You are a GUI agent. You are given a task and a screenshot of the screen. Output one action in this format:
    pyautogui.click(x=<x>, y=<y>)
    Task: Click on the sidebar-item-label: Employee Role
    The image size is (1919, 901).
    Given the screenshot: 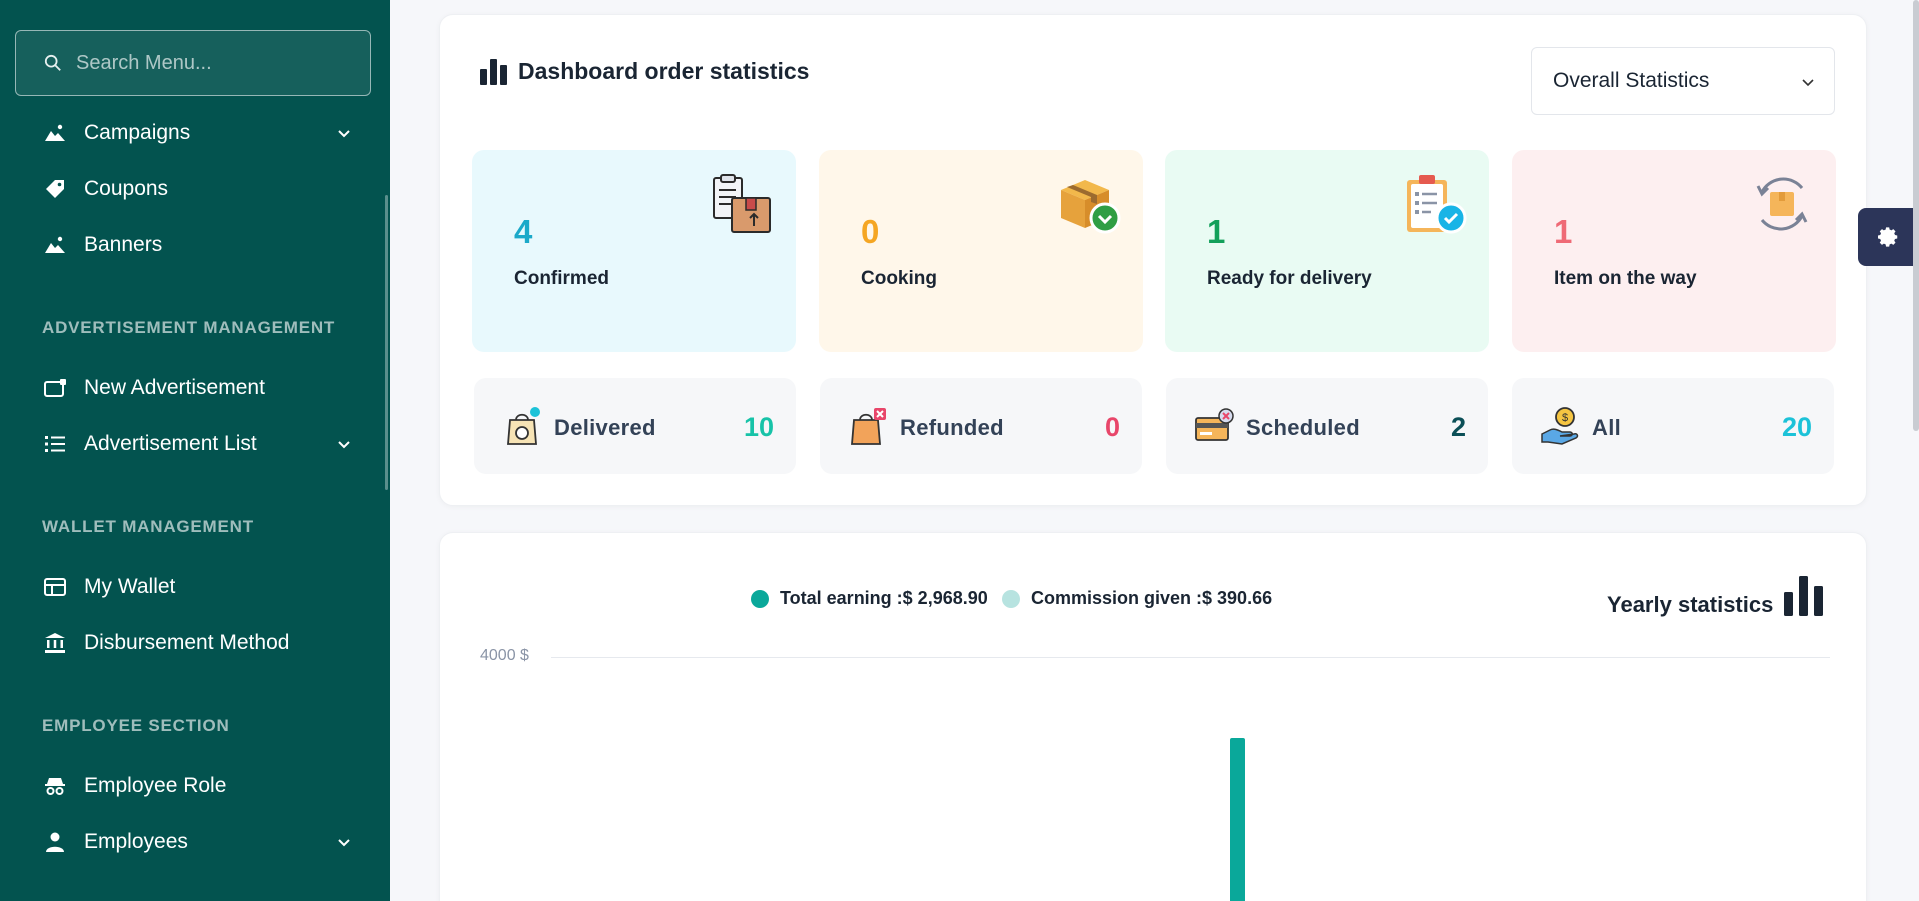 What is the action you would take?
    pyautogui.click(x=155, y=785)
    